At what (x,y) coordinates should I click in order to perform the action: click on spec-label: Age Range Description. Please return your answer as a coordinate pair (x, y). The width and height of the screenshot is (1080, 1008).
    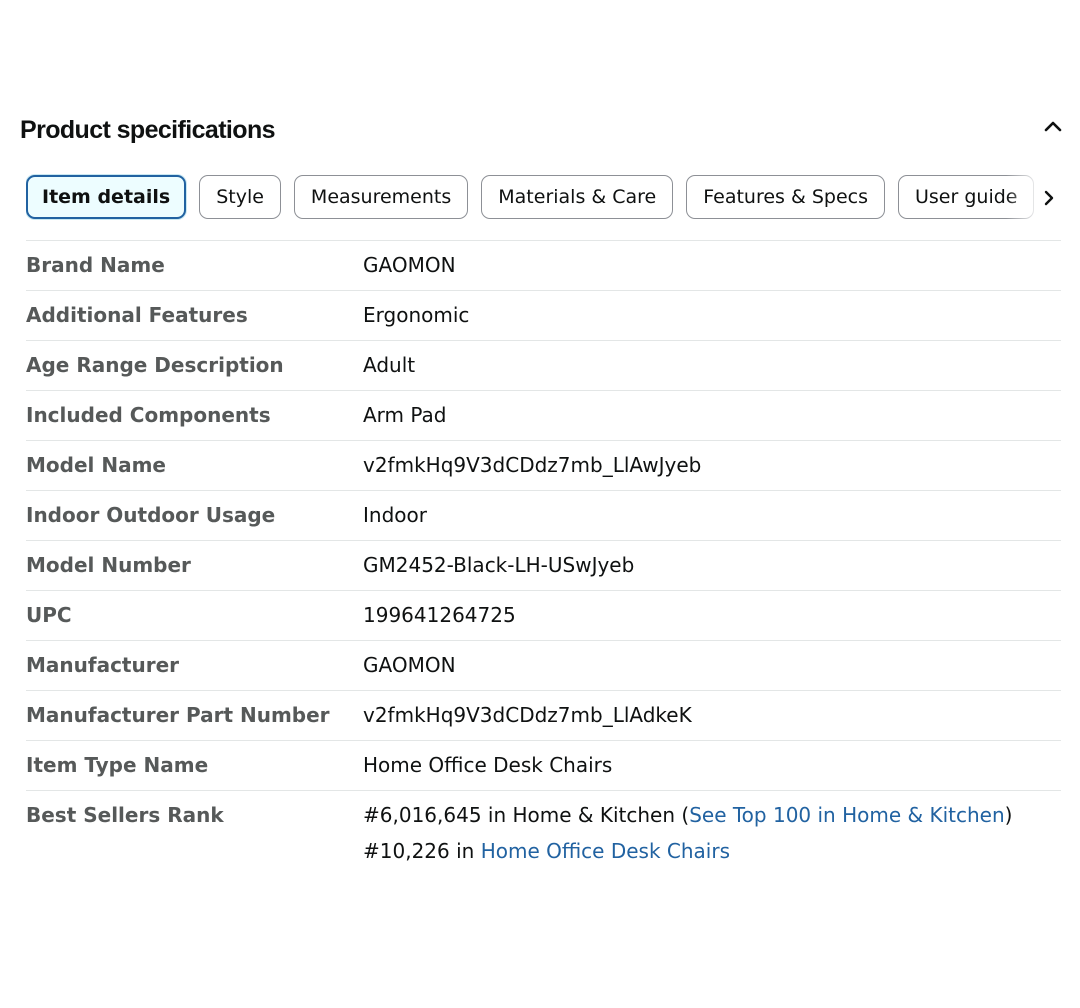
    Looking at the image, I should click on (155, 365).